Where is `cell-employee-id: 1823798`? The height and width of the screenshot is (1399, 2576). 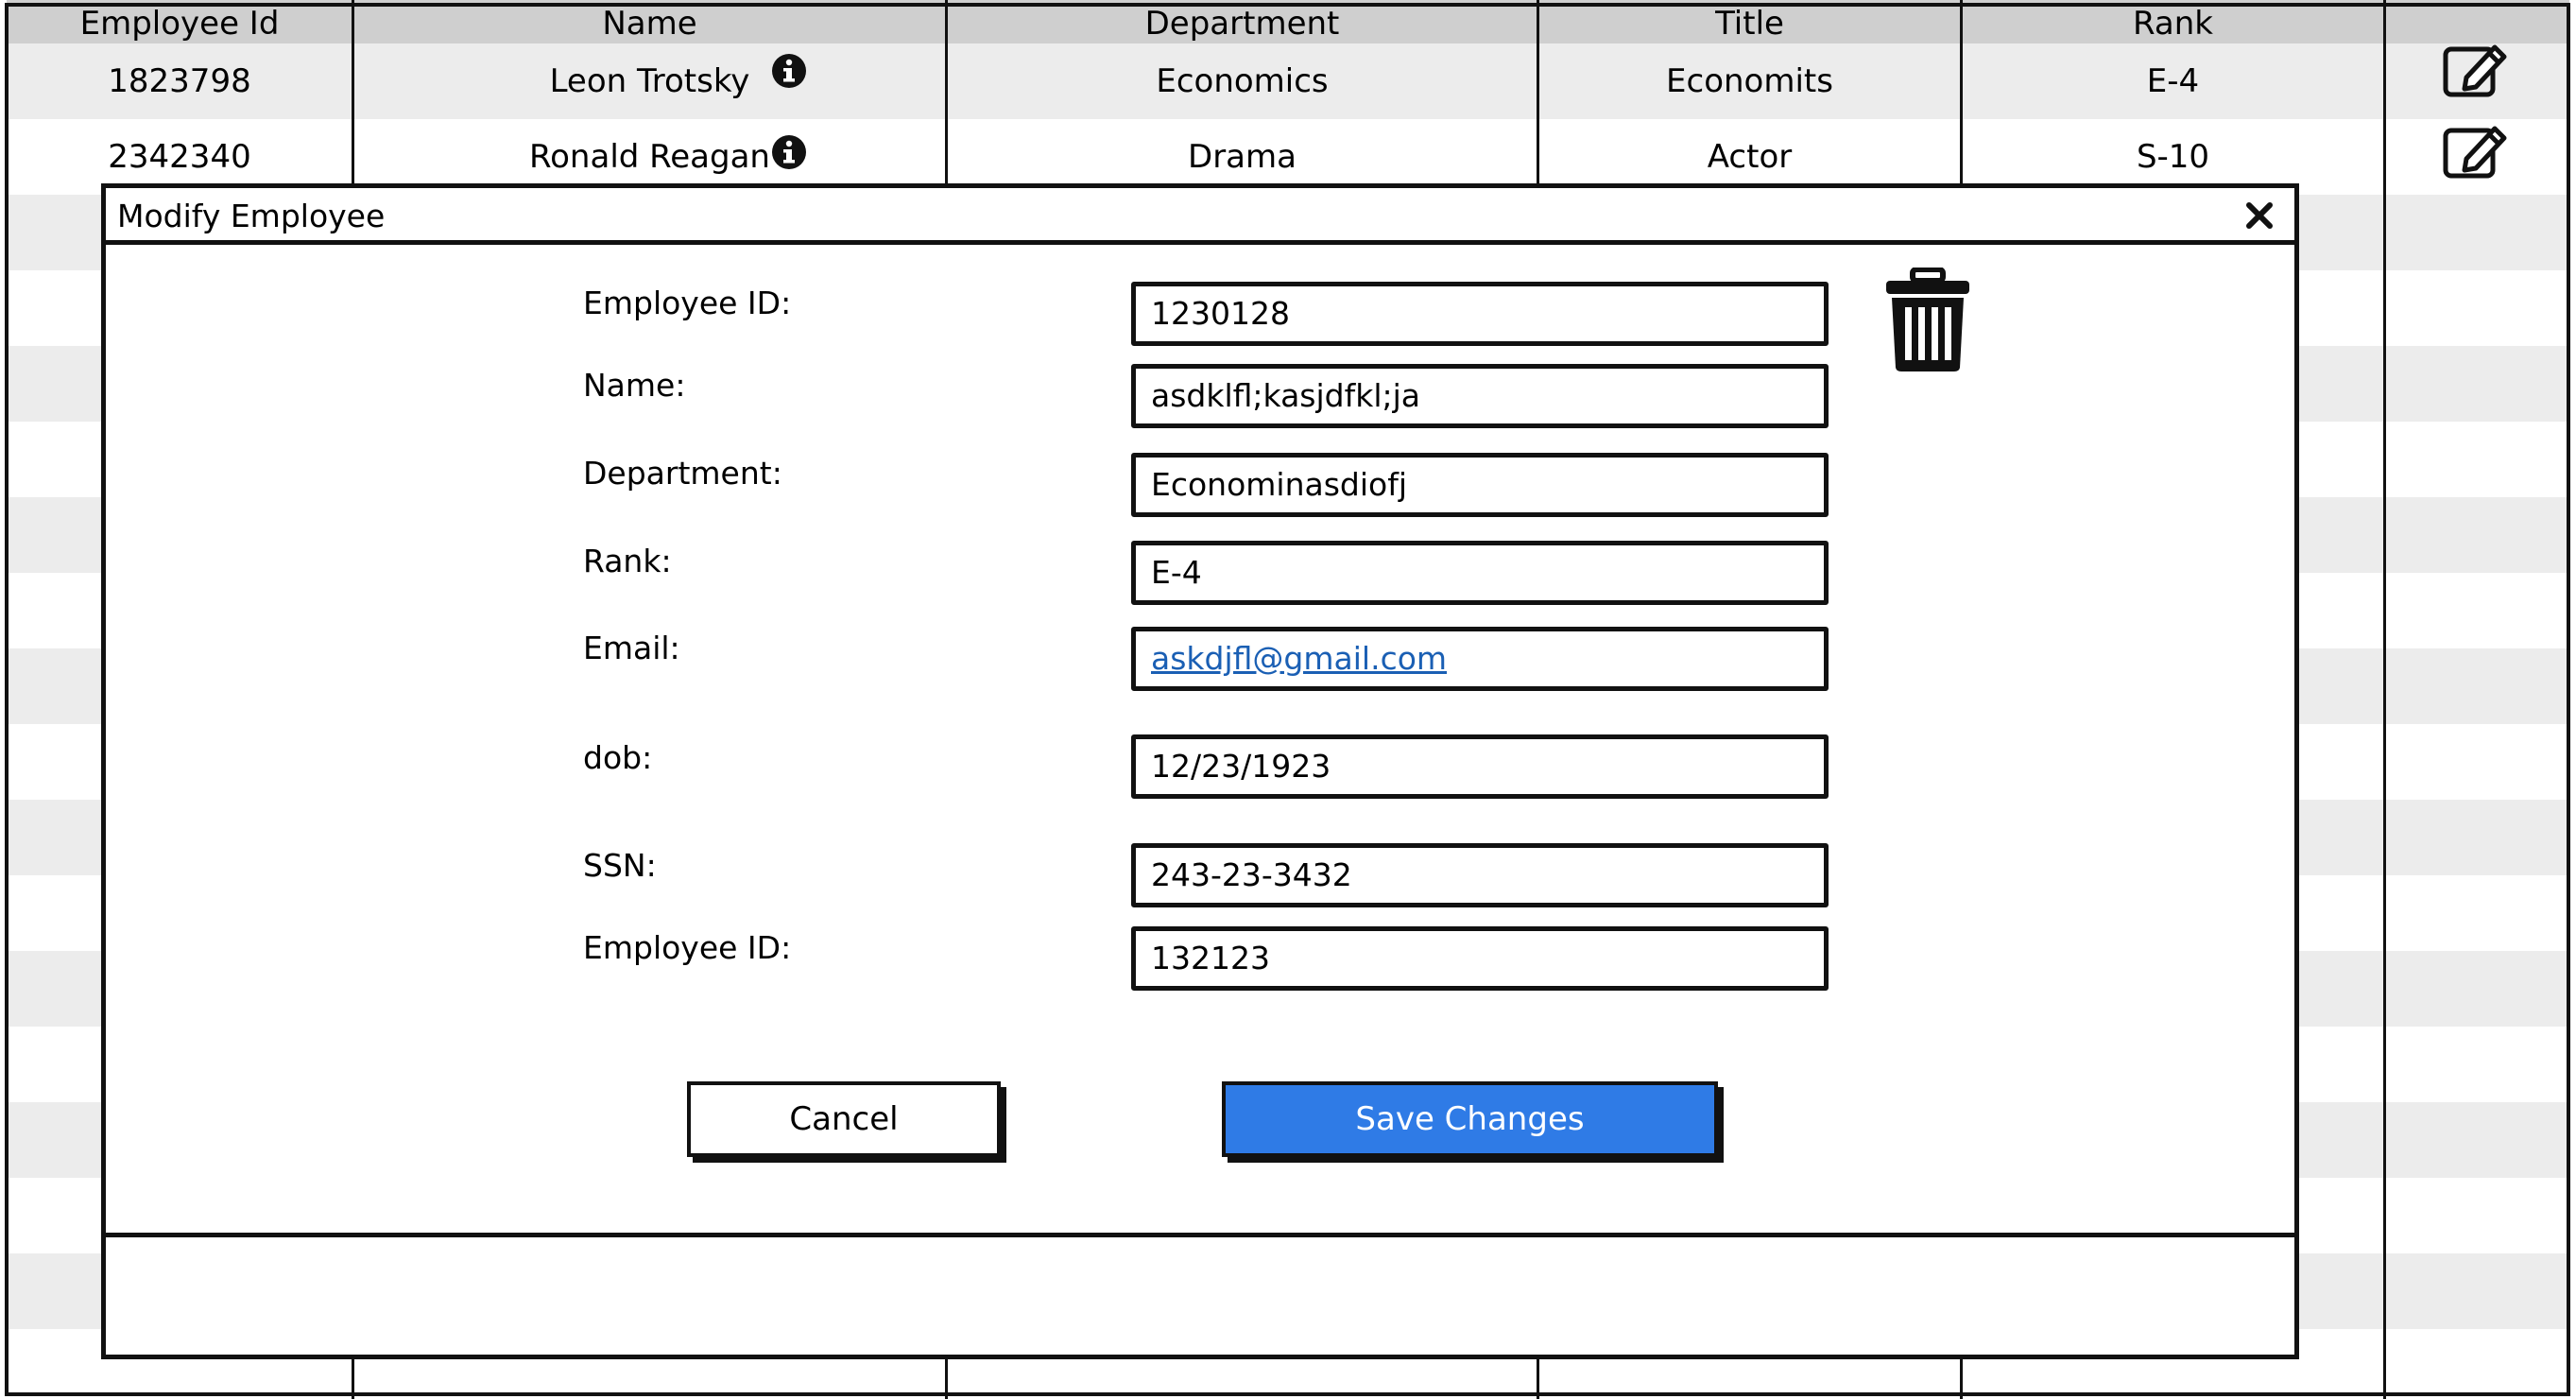
cell-employee-id: 1823798 is located at coordinates (179, 81).